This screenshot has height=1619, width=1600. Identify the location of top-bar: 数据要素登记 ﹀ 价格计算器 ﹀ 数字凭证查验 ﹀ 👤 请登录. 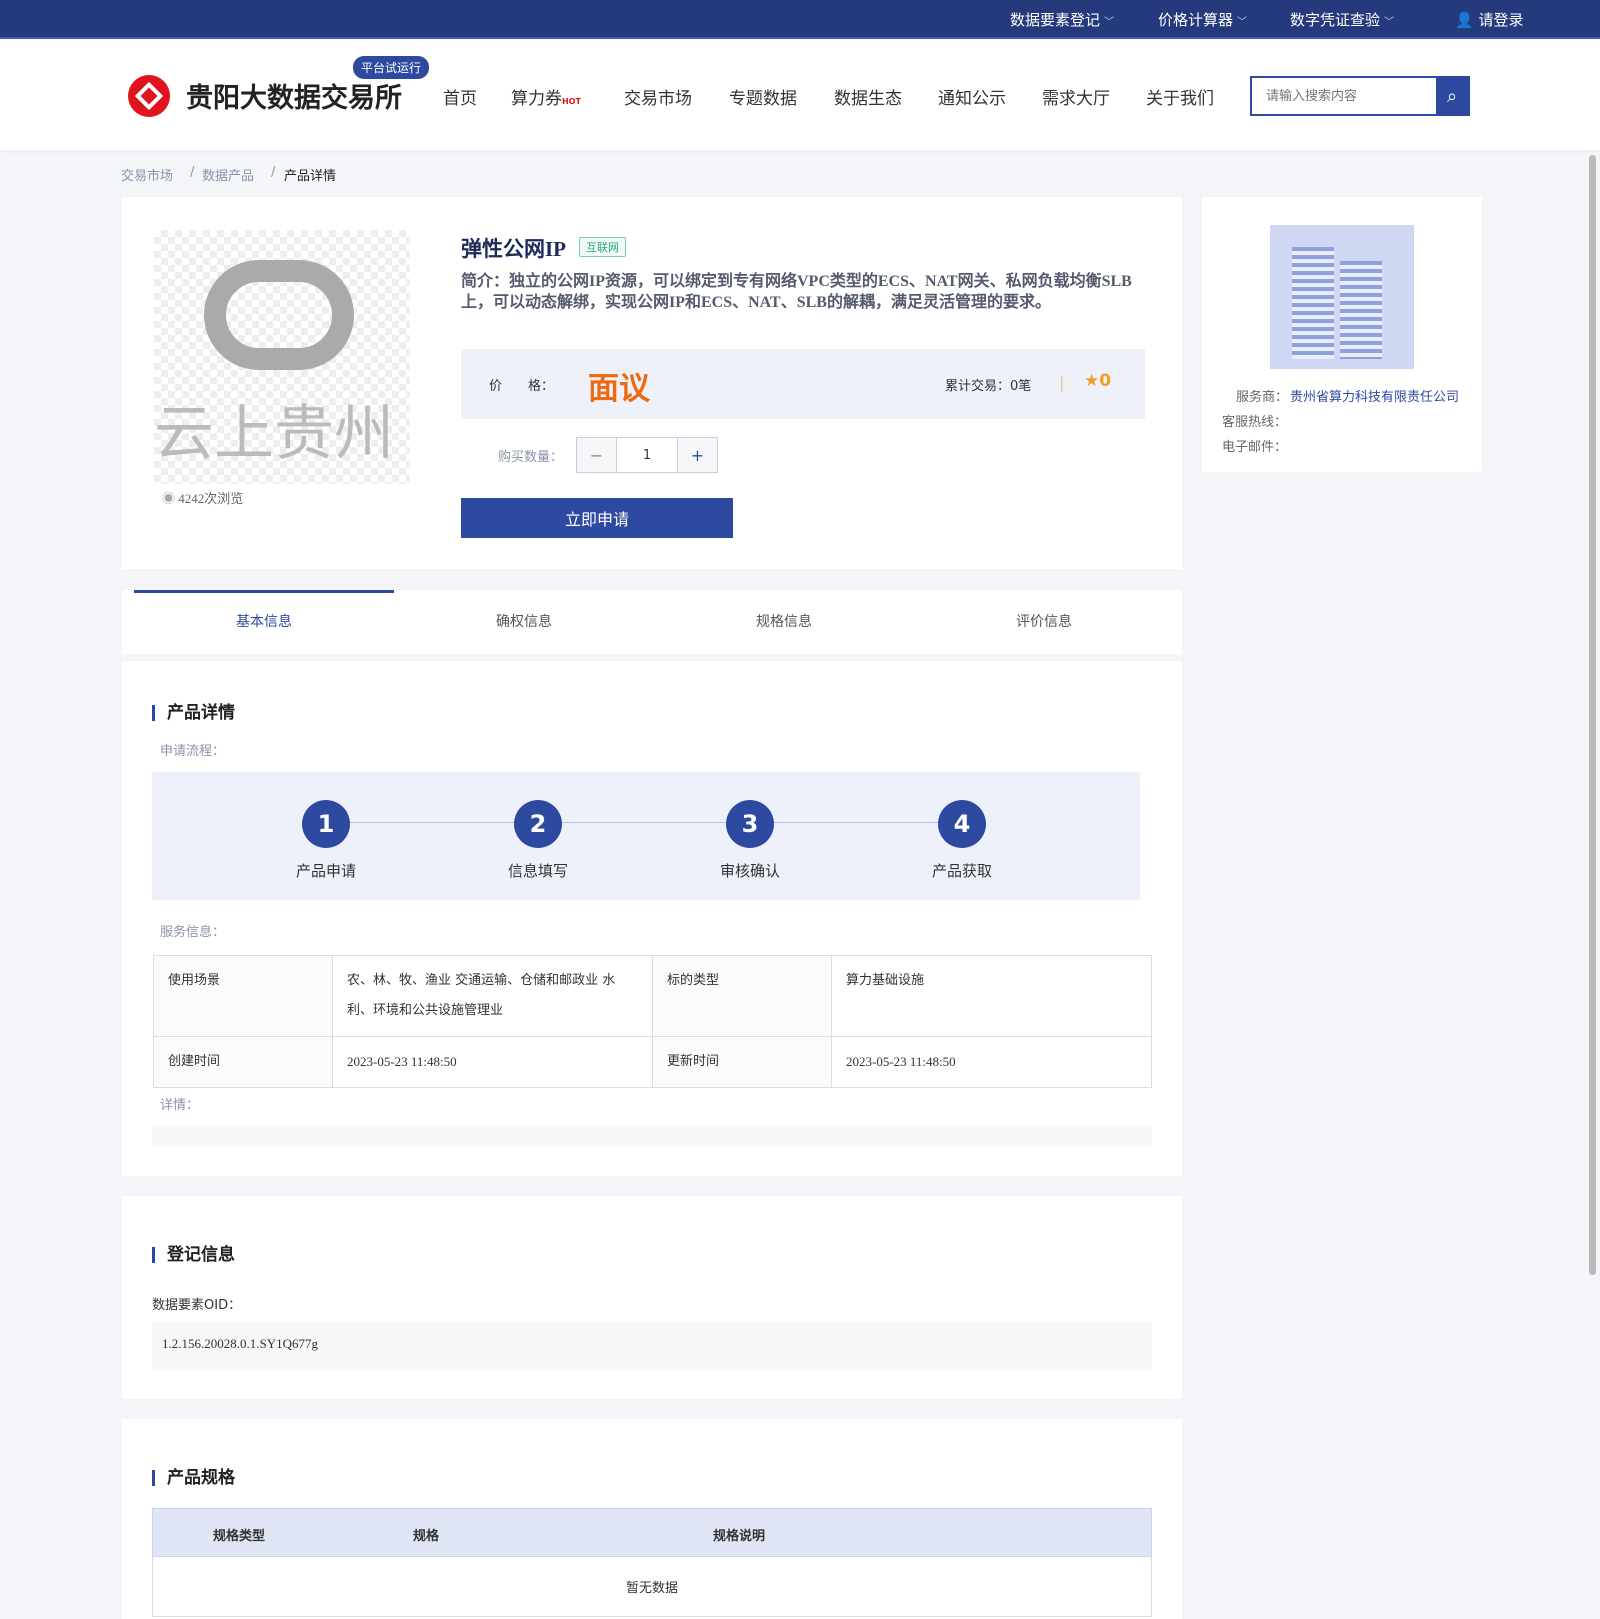
(800, 19).